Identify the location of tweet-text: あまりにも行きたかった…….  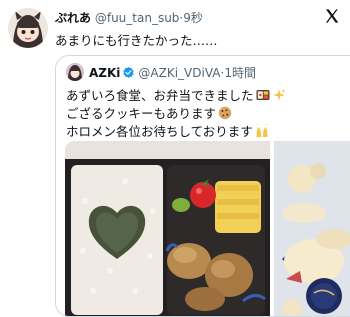
(136, 40).